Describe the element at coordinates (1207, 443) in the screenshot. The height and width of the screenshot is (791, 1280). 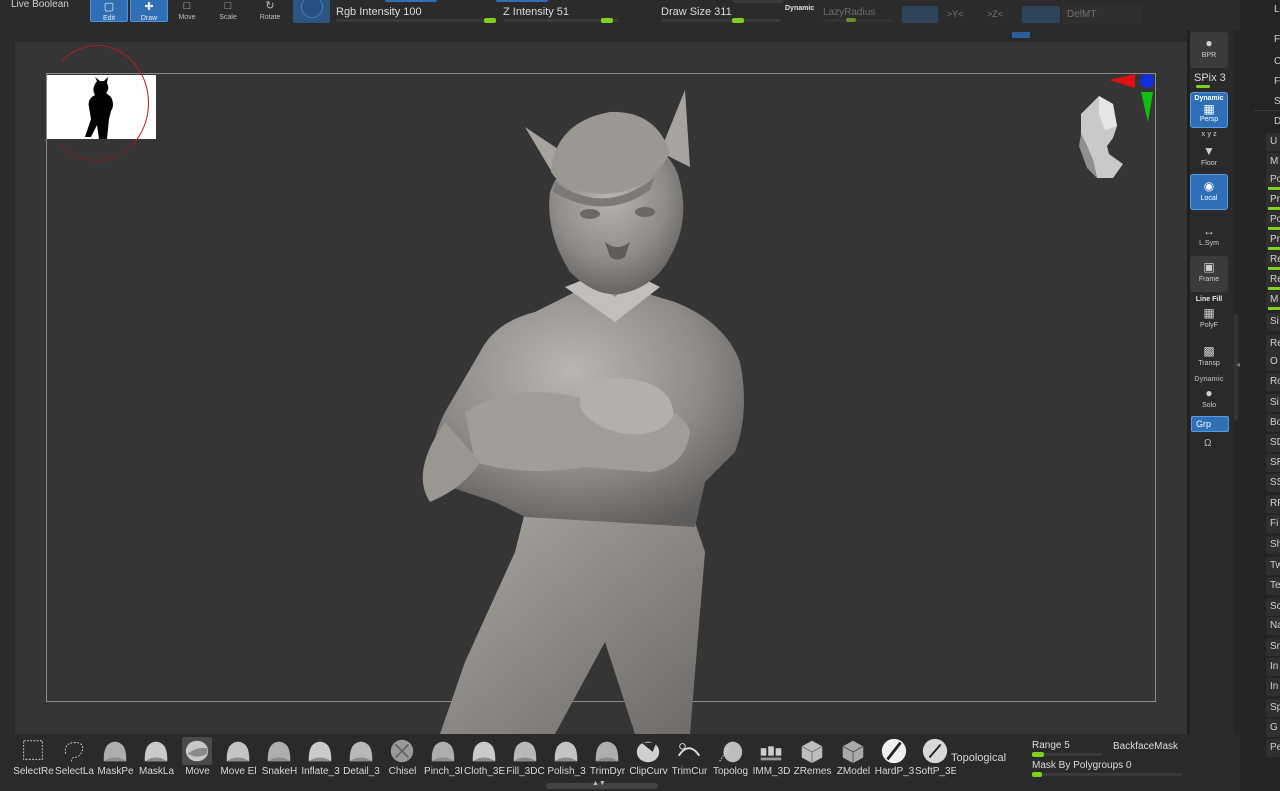
I see `headphones-icon: Ω` at that location.